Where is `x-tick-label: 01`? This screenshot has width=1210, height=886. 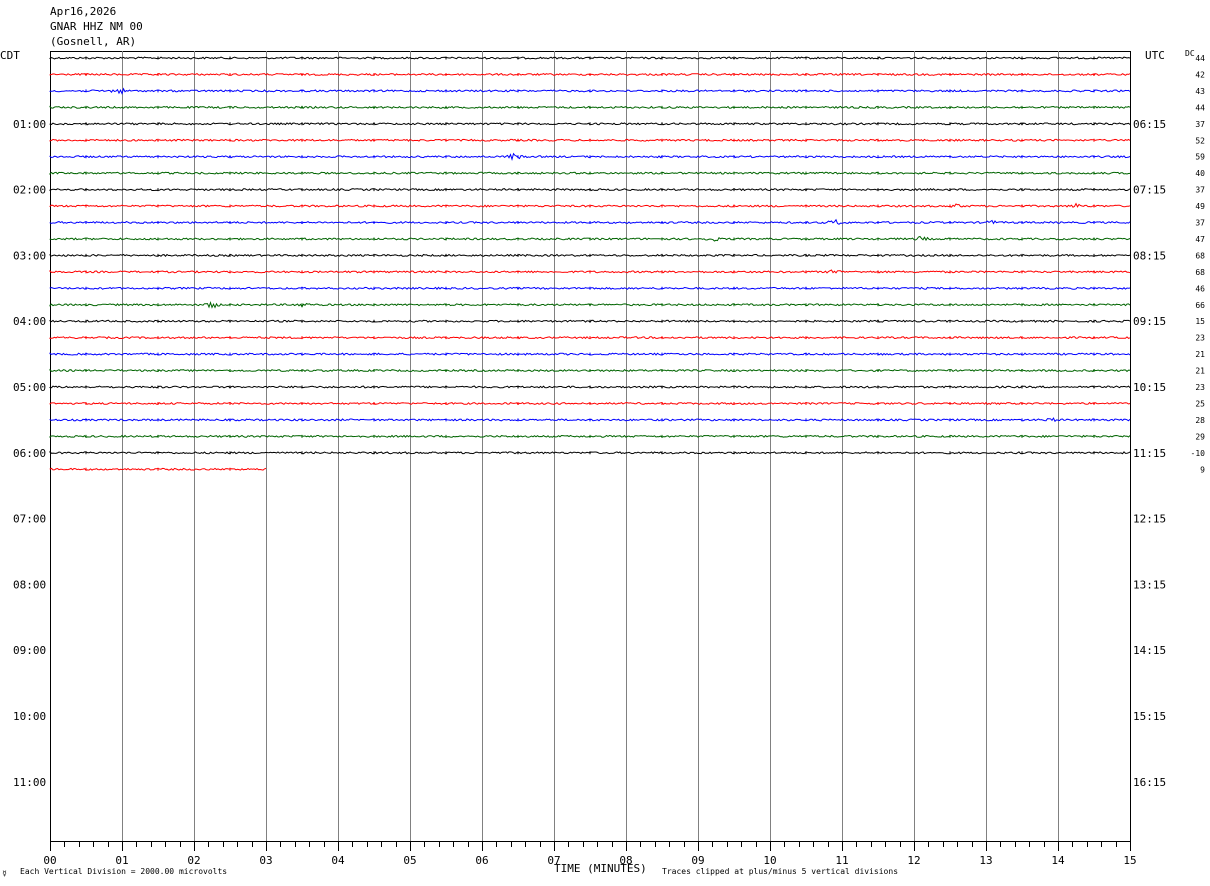 x-tick-label: 01 is located at coordinates (121, 860).